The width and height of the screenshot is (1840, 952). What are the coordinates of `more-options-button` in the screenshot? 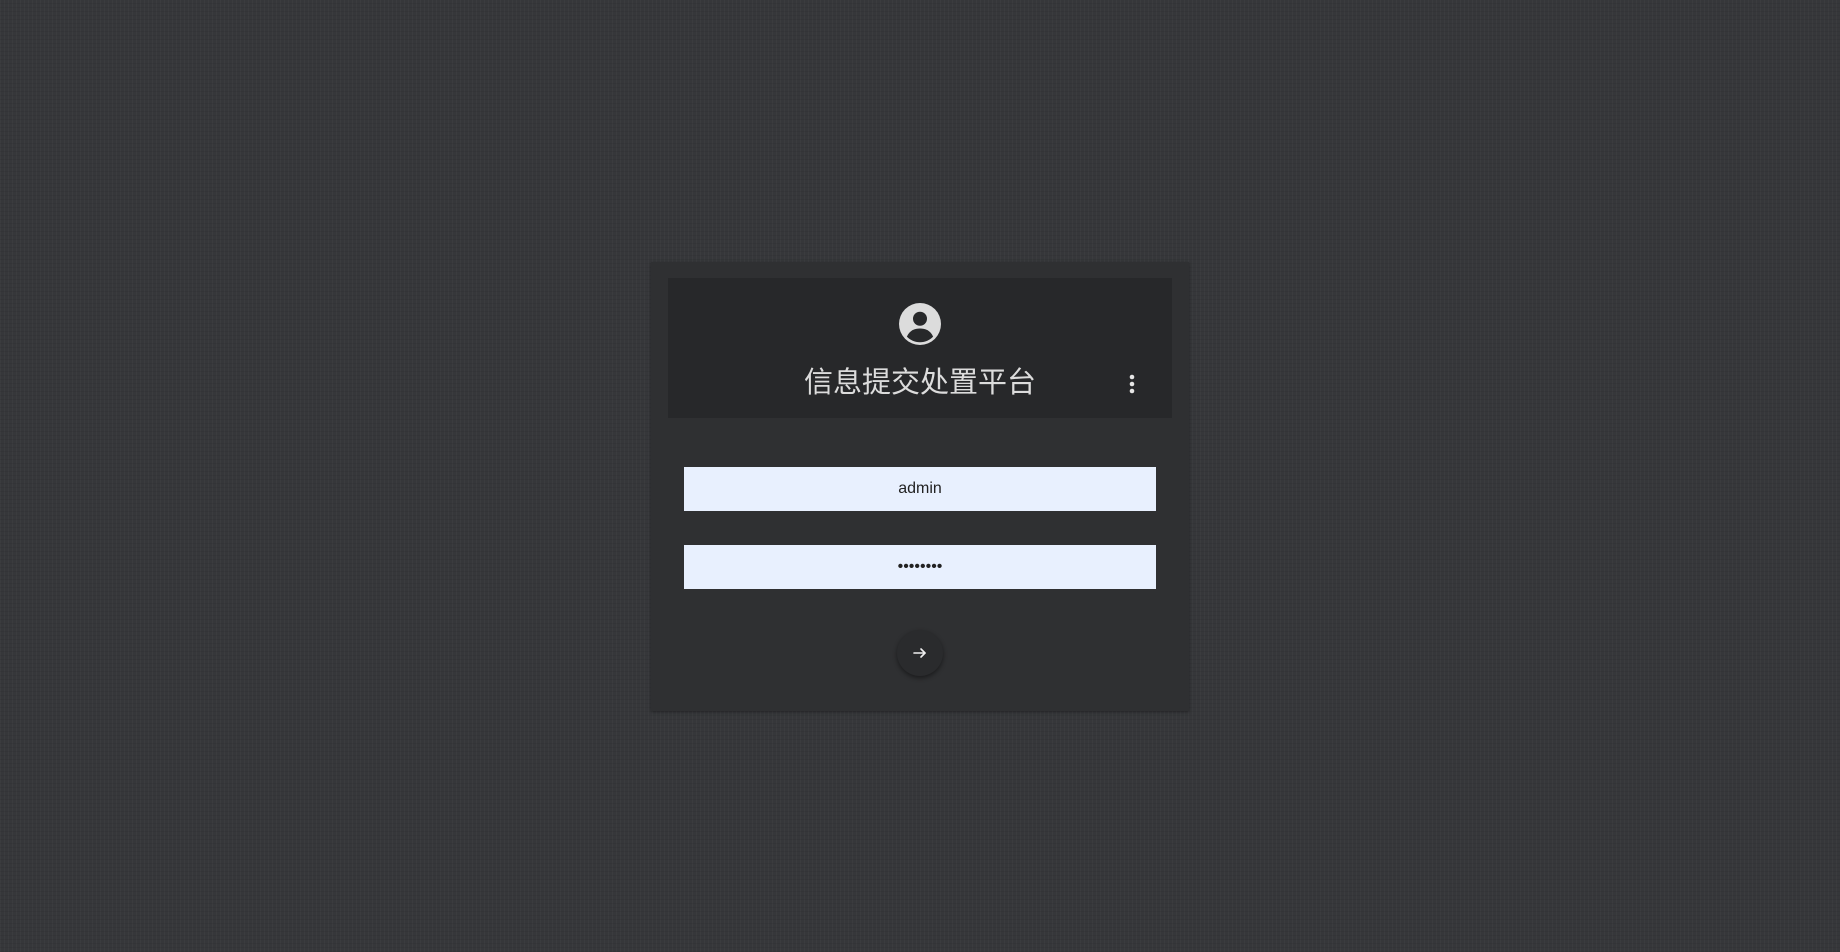 It's located at (1132, 384).